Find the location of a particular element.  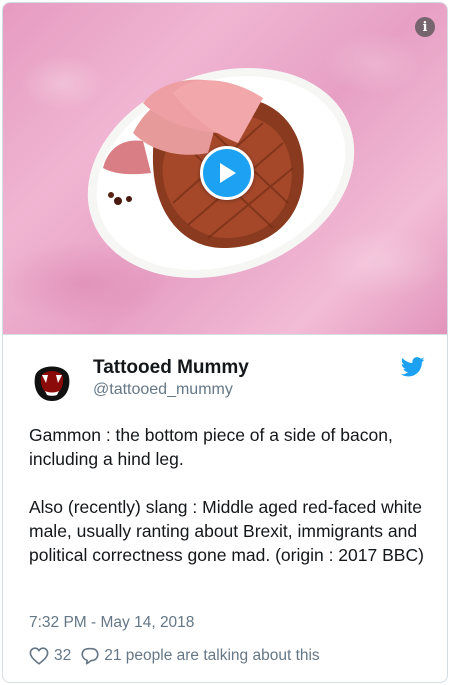

conversation-link: 21 people are talking about this is located at coordinates (200, 656).